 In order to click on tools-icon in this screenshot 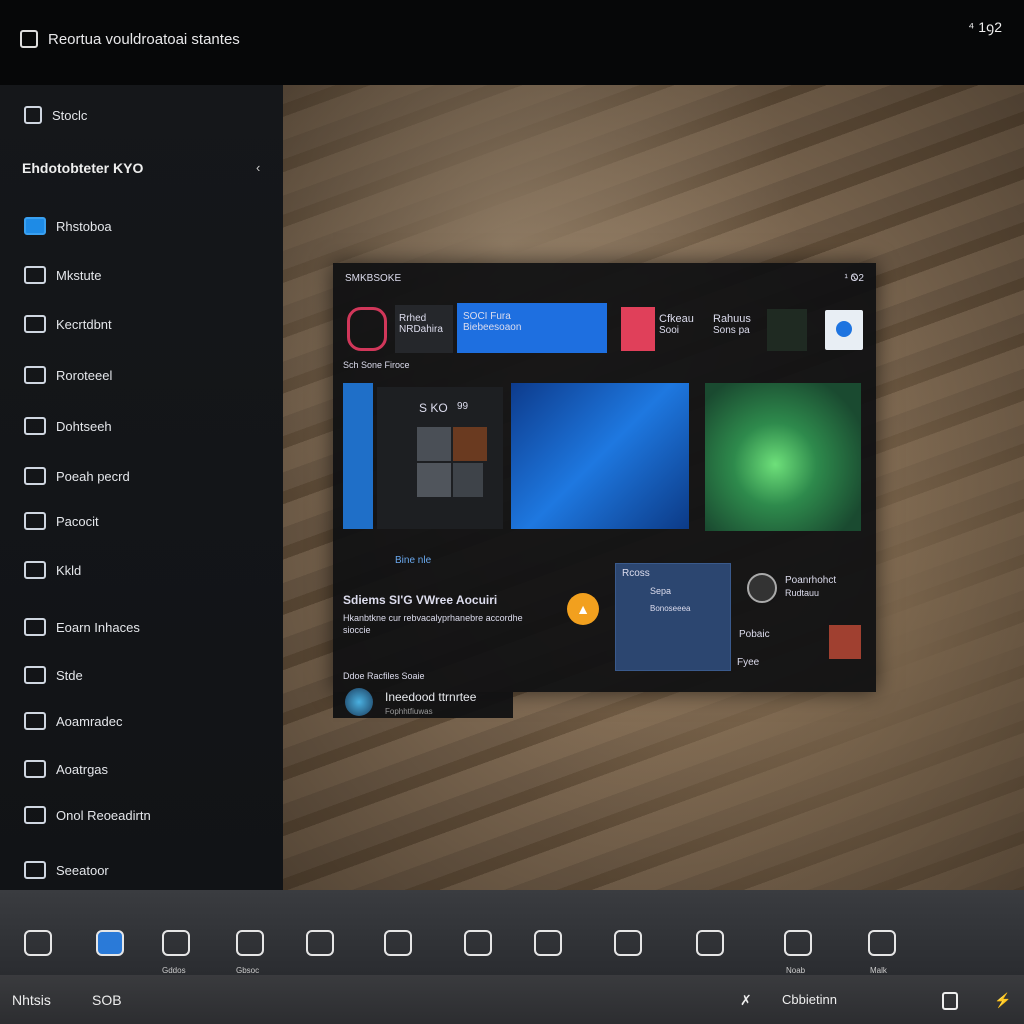, I will do `click(35, 426)`.